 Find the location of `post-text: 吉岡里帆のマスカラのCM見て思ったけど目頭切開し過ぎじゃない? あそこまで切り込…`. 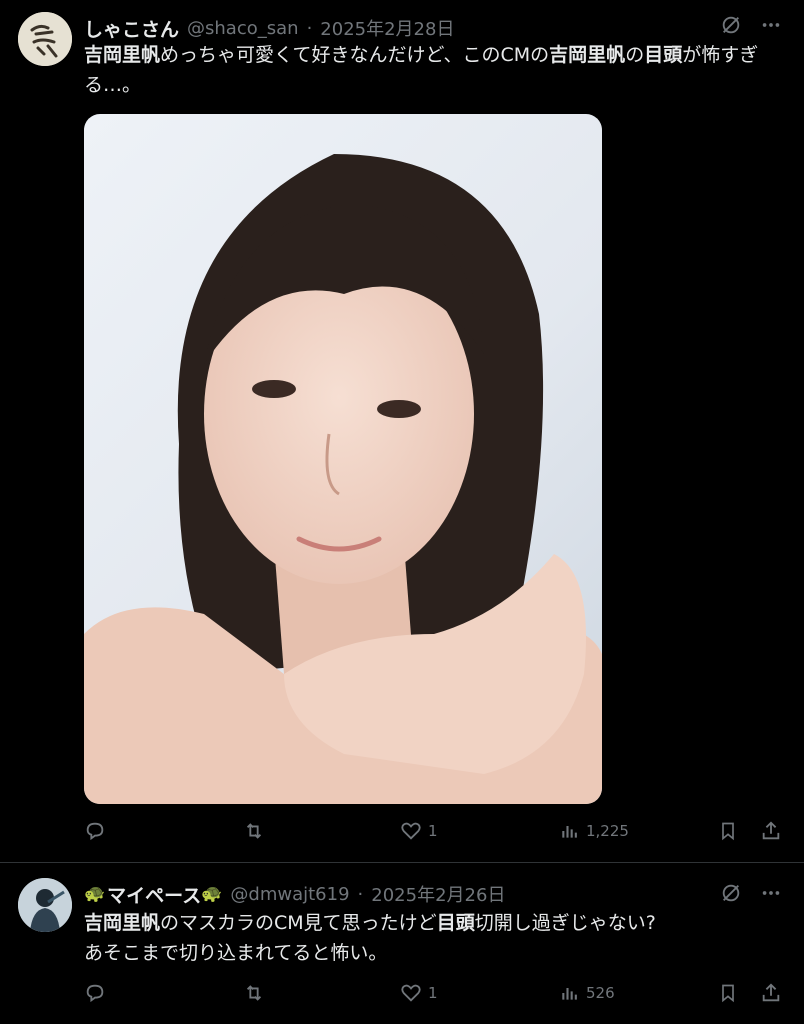

post-text: 吉岡里帆のマスカラのCM見て思ったけど目頭切開し過ぎじゃない? あそこまで切り込… is located at coordinates (434, 938).